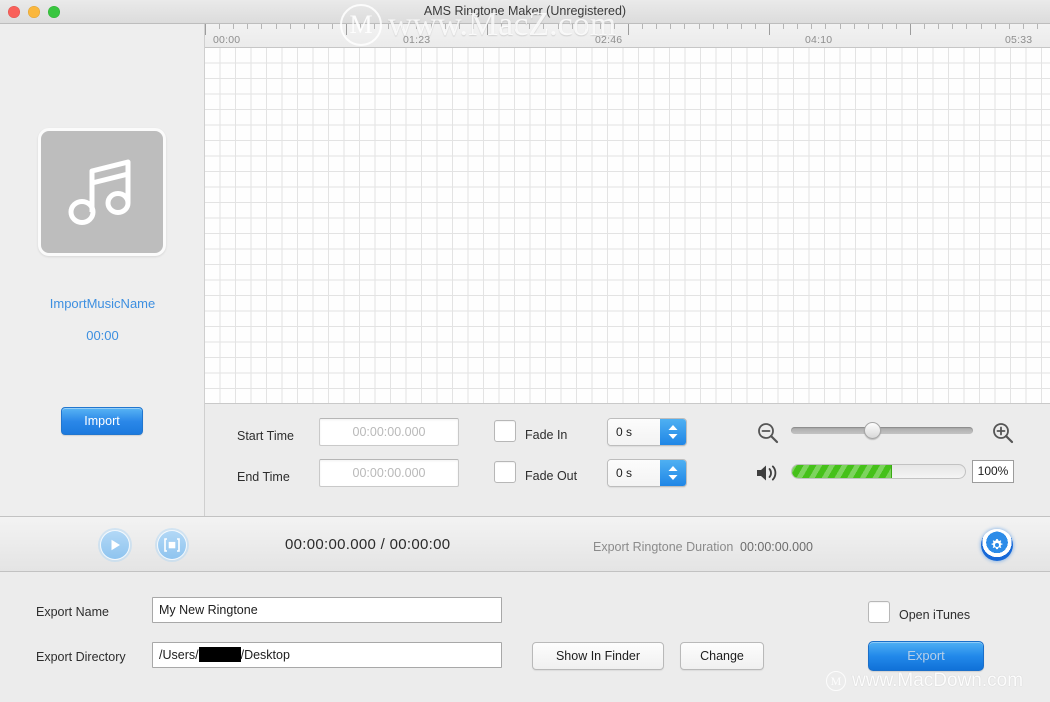 This screenshot has height=702, width=1050. Describe the element at coordinates (663, 547) in the screenshot. I see `export-duration-label: Export Ringtone Duration` at that location.